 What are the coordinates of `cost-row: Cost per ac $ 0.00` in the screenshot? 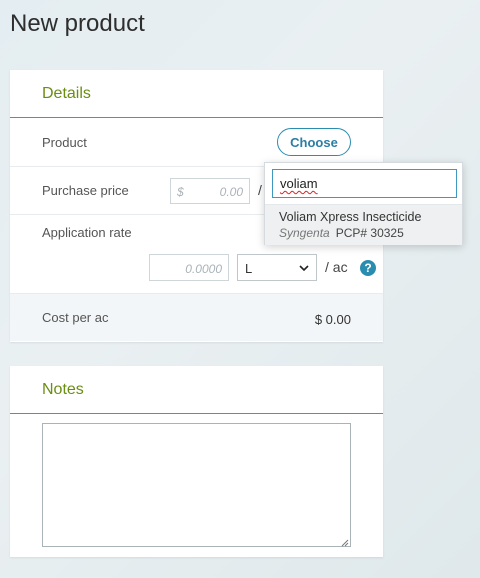 It's located at (196, 317).